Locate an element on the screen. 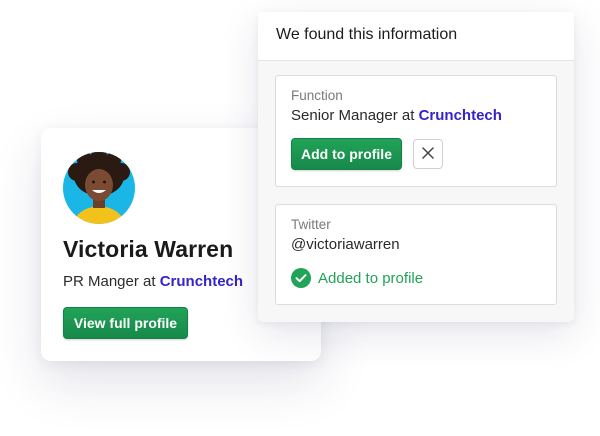  panel-header: We found this information is located at coordinates (416, 36).